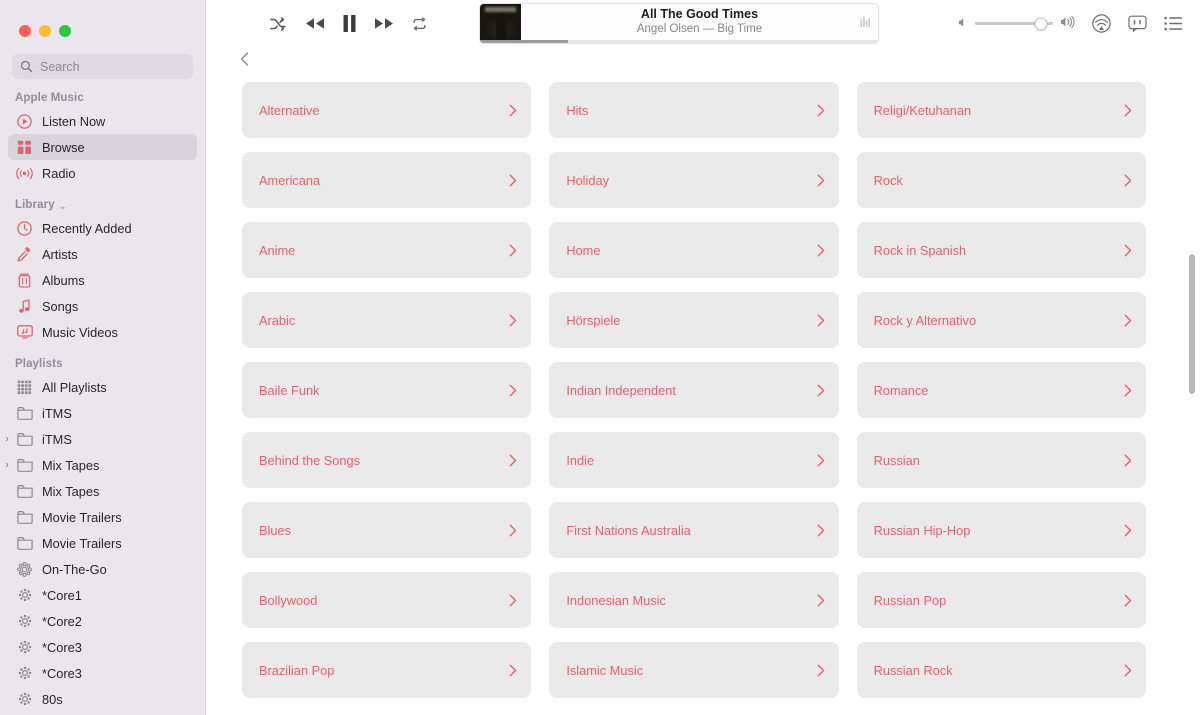  What do you see at coordinates (1001, 250) in the screenshot?
I see `genre-card: Rock in Spanish` at bounding box center [1001, 250].